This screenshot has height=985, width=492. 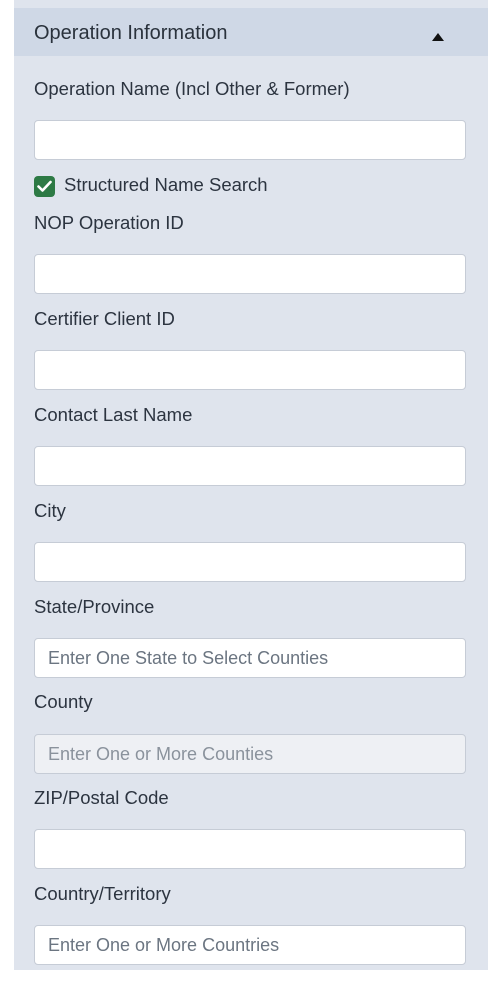 I want to click on zip-postal-code-input, so click(x=250, y=849).